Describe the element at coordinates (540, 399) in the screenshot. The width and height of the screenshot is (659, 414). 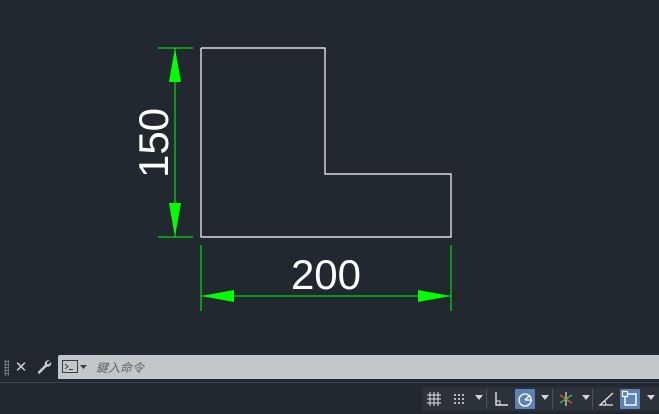
I see `status-bar-toggle-group` at that location.